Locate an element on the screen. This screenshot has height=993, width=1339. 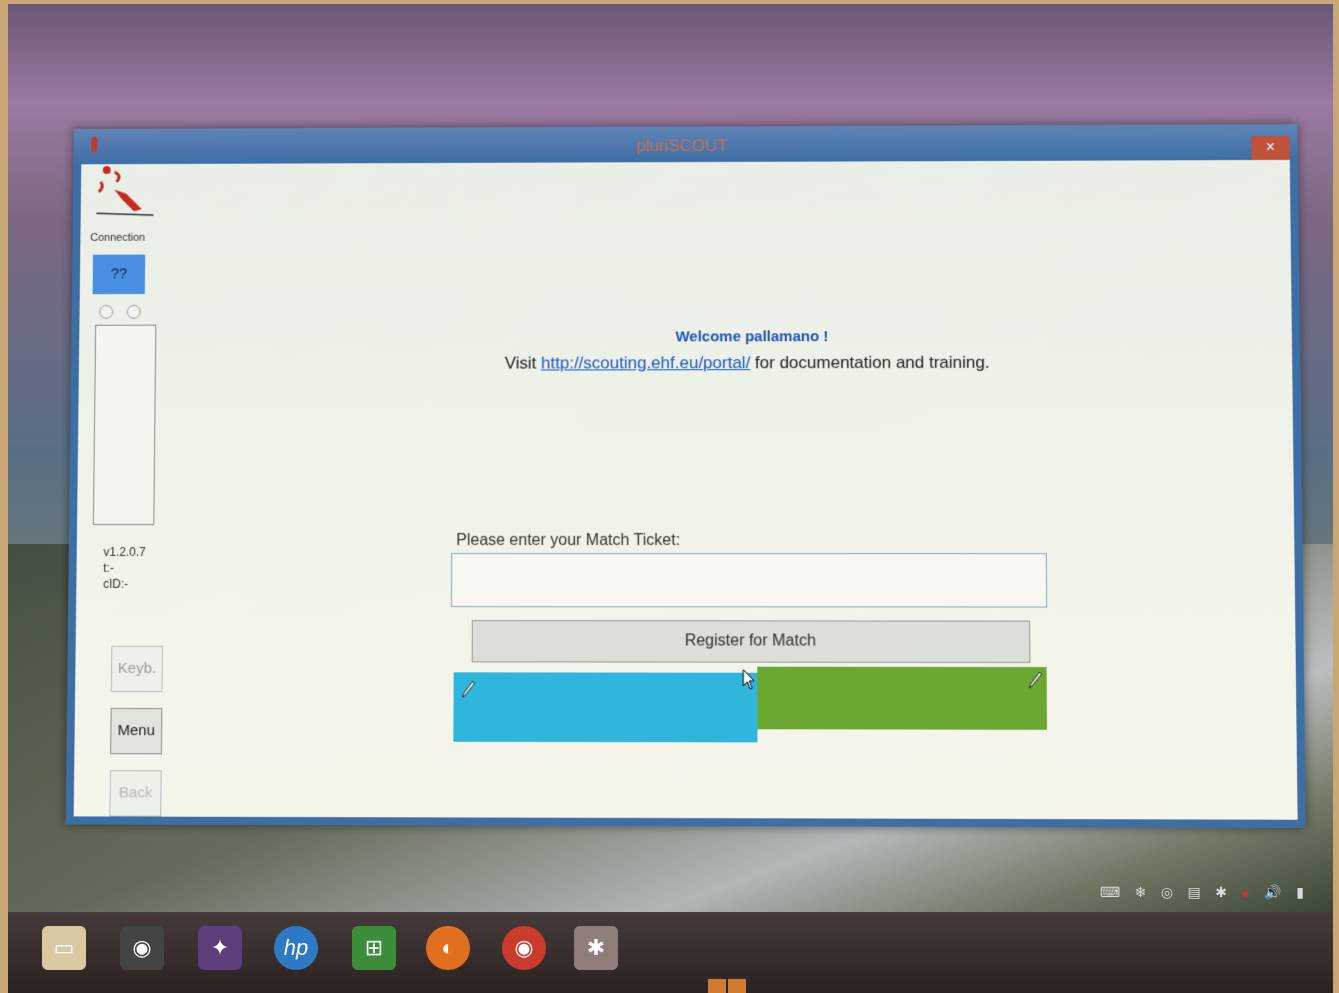
storage-icon: ▤ is located at coordinates (1194, 892).